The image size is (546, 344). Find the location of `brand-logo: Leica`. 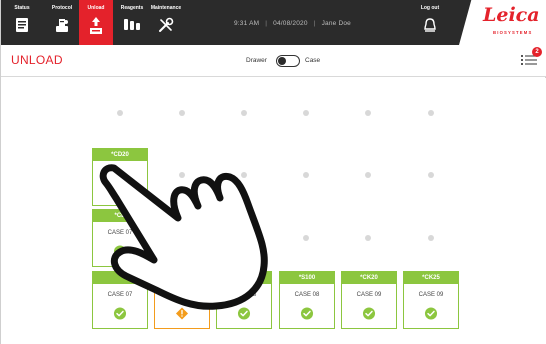

brand-logo: Leica is located at coordinates (511, 15).